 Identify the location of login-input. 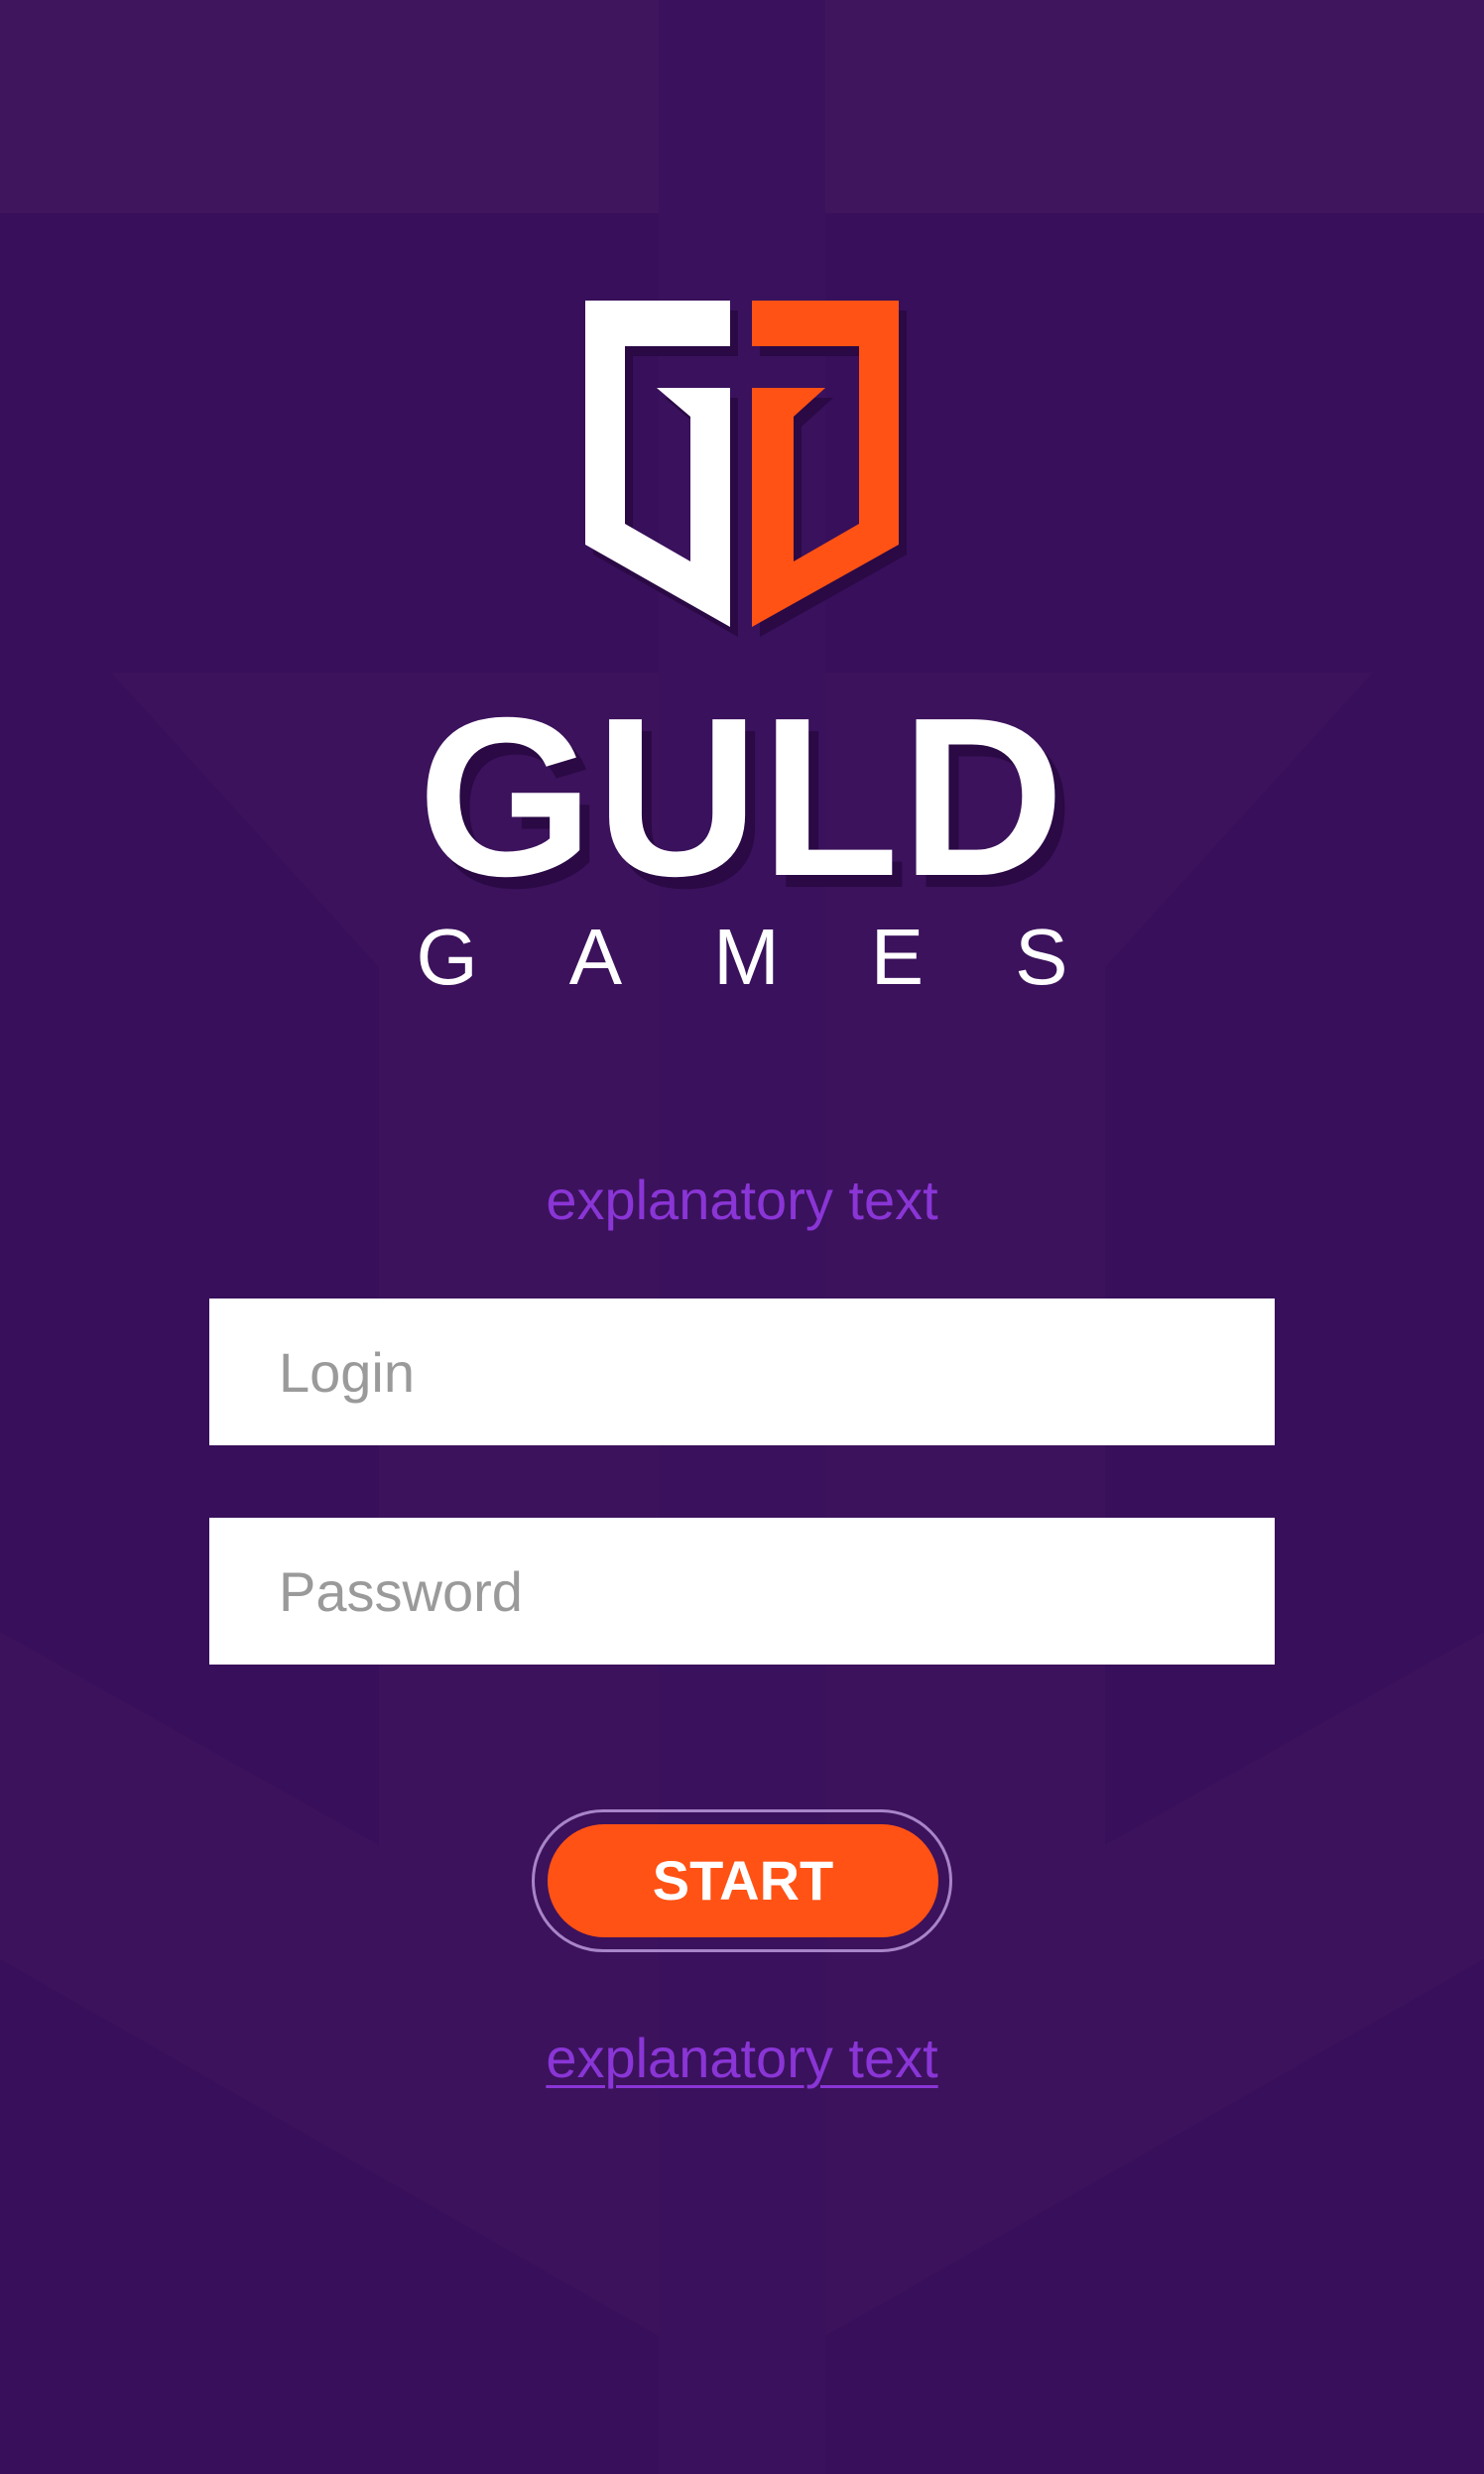
(742, 1372).